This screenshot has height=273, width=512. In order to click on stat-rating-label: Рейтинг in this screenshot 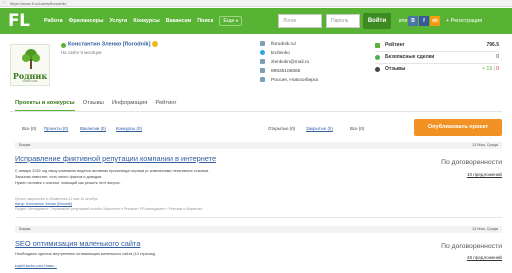, I will do `click(395, 45)`.